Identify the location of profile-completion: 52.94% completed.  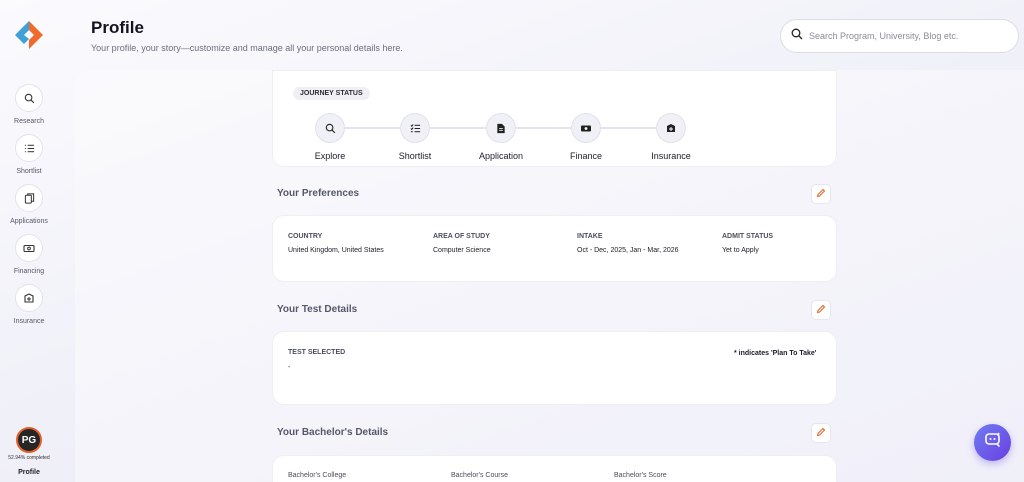
(29, 458).